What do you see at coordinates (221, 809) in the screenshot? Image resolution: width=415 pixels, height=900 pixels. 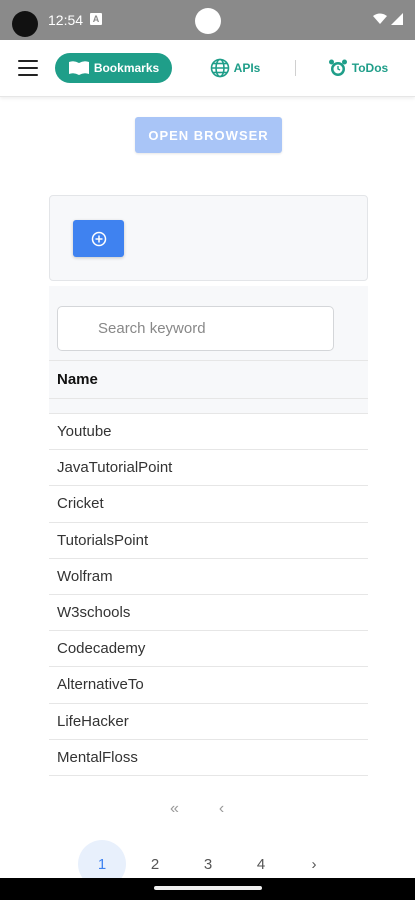 I see `prev-page-button: ‹` at bounding box center [221, 809].